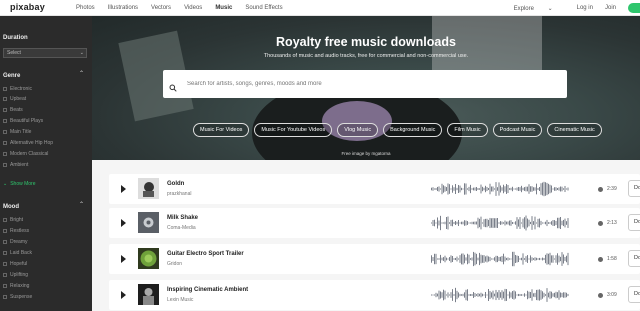 This screenshot has height=311, width=640. Describe the element at coordinates (25, 154) in the screenshot. I see `genre-item: Modern Classical` at that location.